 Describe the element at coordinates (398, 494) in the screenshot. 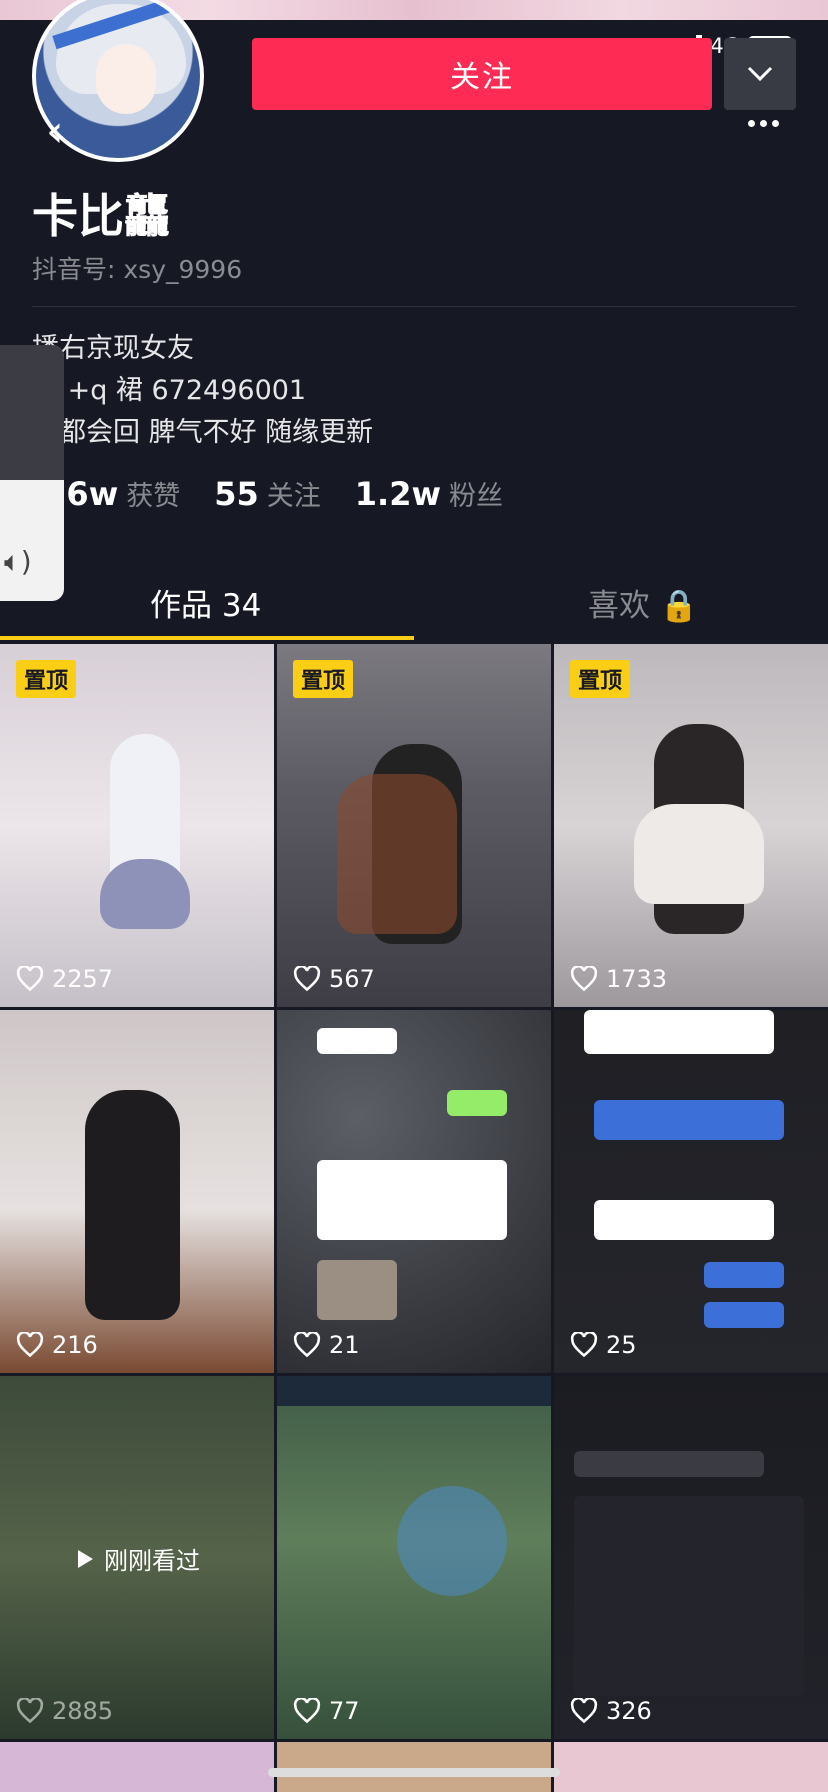

I see `stat-value: 1.2w` at that location.